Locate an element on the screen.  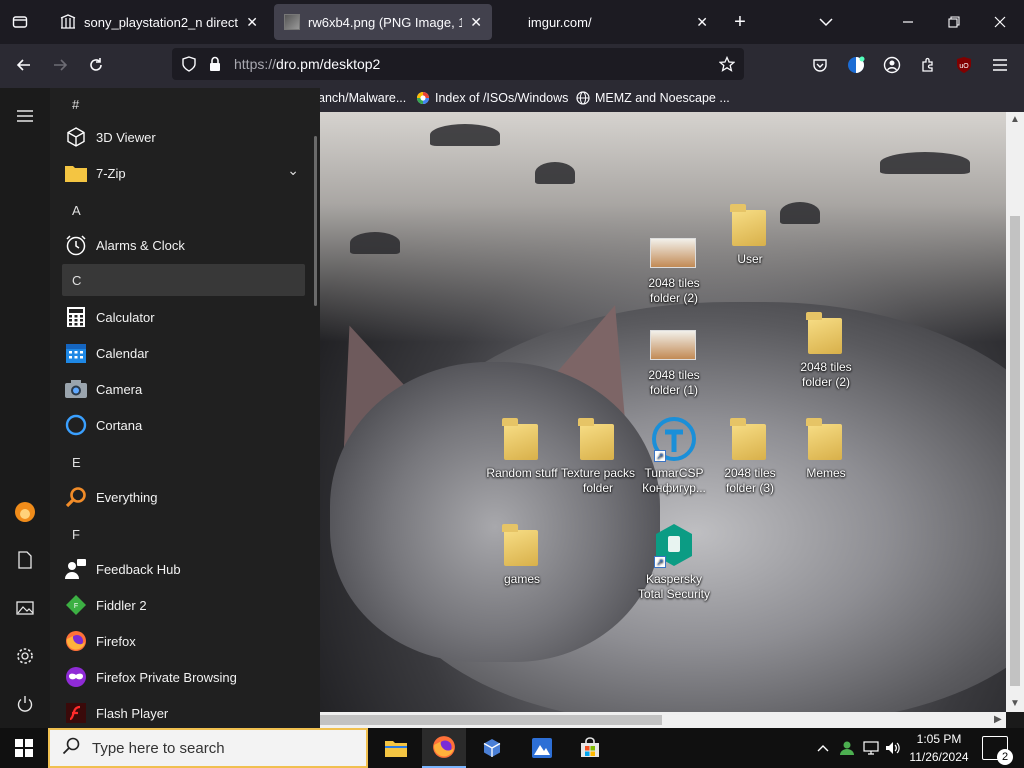
tab-title: imgur.com/ is located at coordinates (560, 22).